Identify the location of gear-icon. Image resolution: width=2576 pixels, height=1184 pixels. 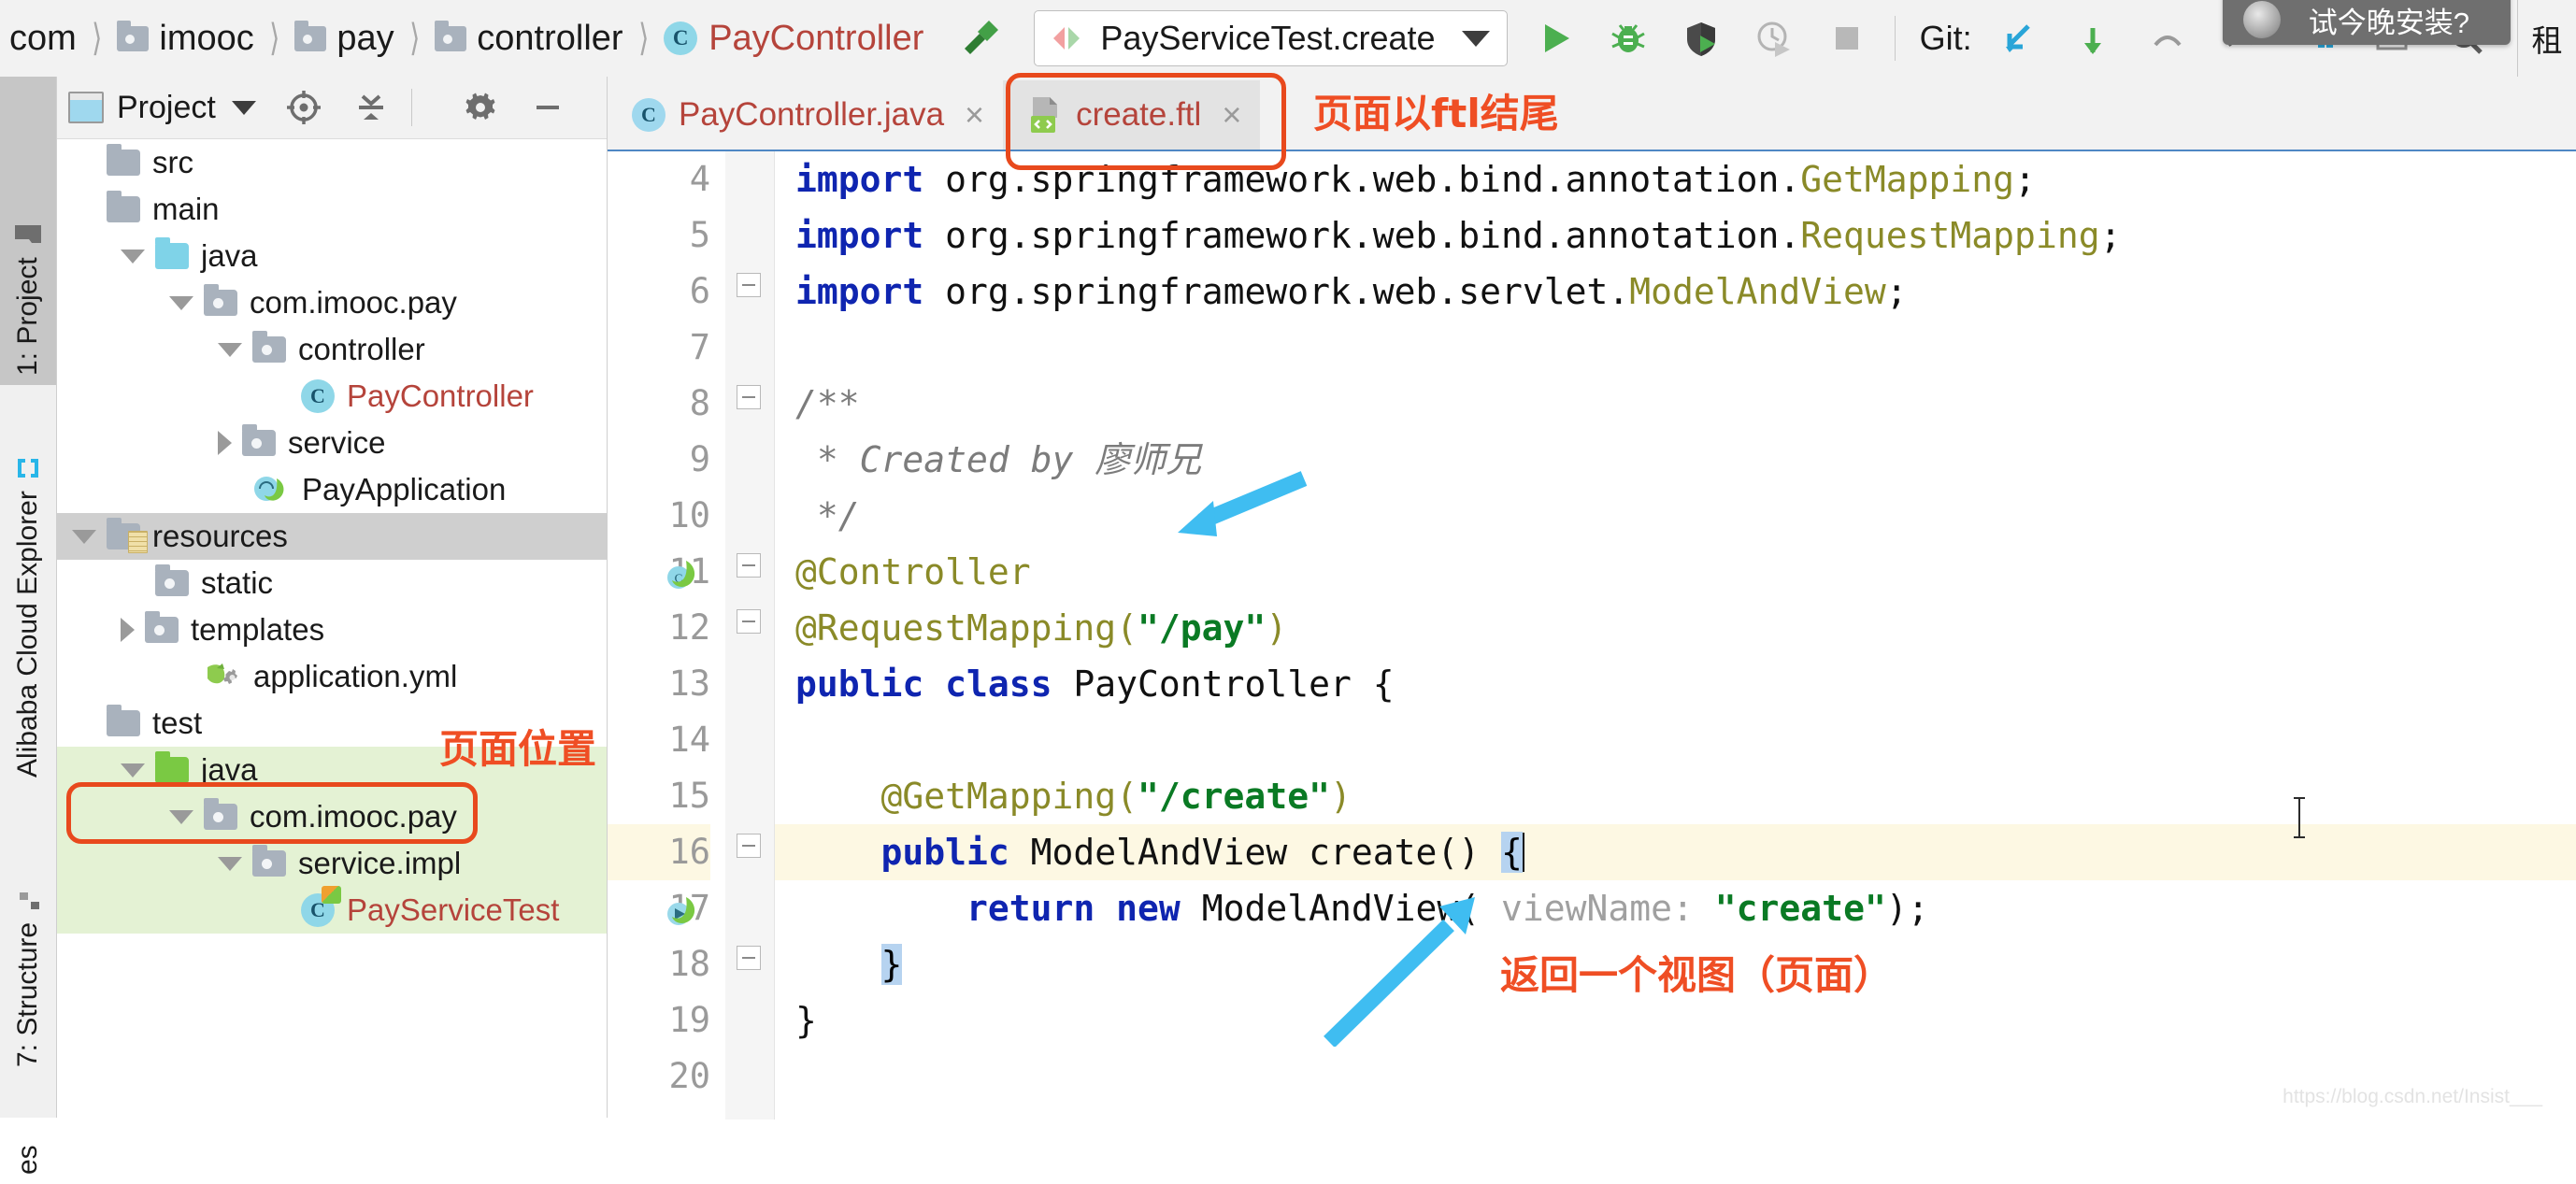
(480, 107).